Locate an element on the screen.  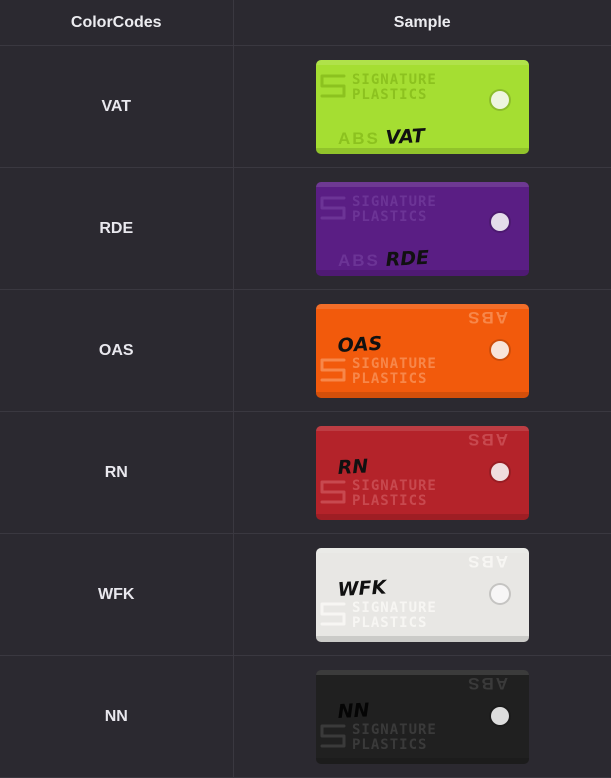
color-sample-image: SIGNATURE PLASTICS ABS OAS is located at coordinates (422, 350).